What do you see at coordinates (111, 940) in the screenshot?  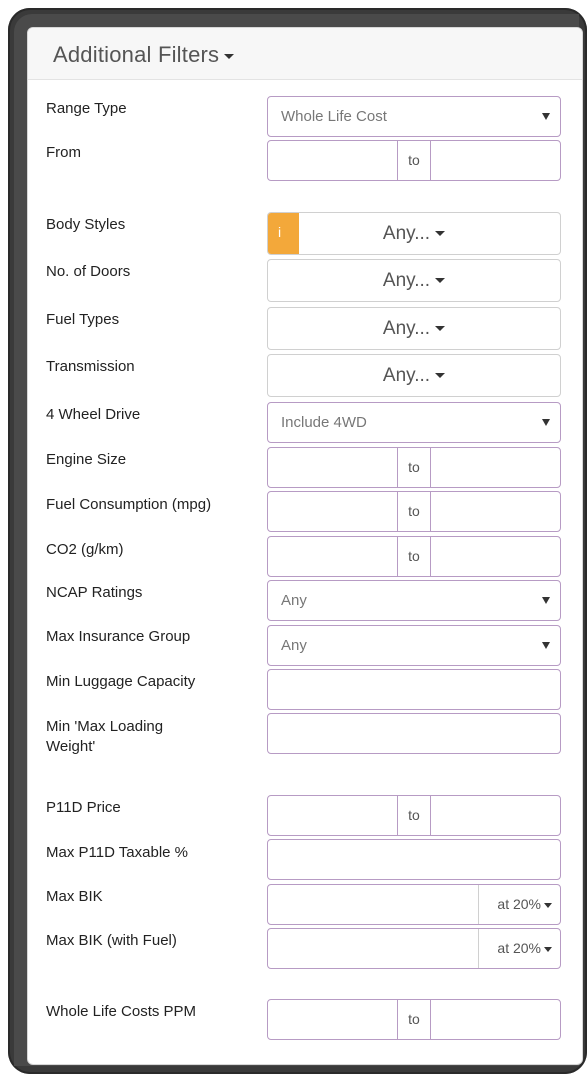 I see `max-bik-fuel-label: Max BIK (with Fuel)` at bounding box center [111, 940].